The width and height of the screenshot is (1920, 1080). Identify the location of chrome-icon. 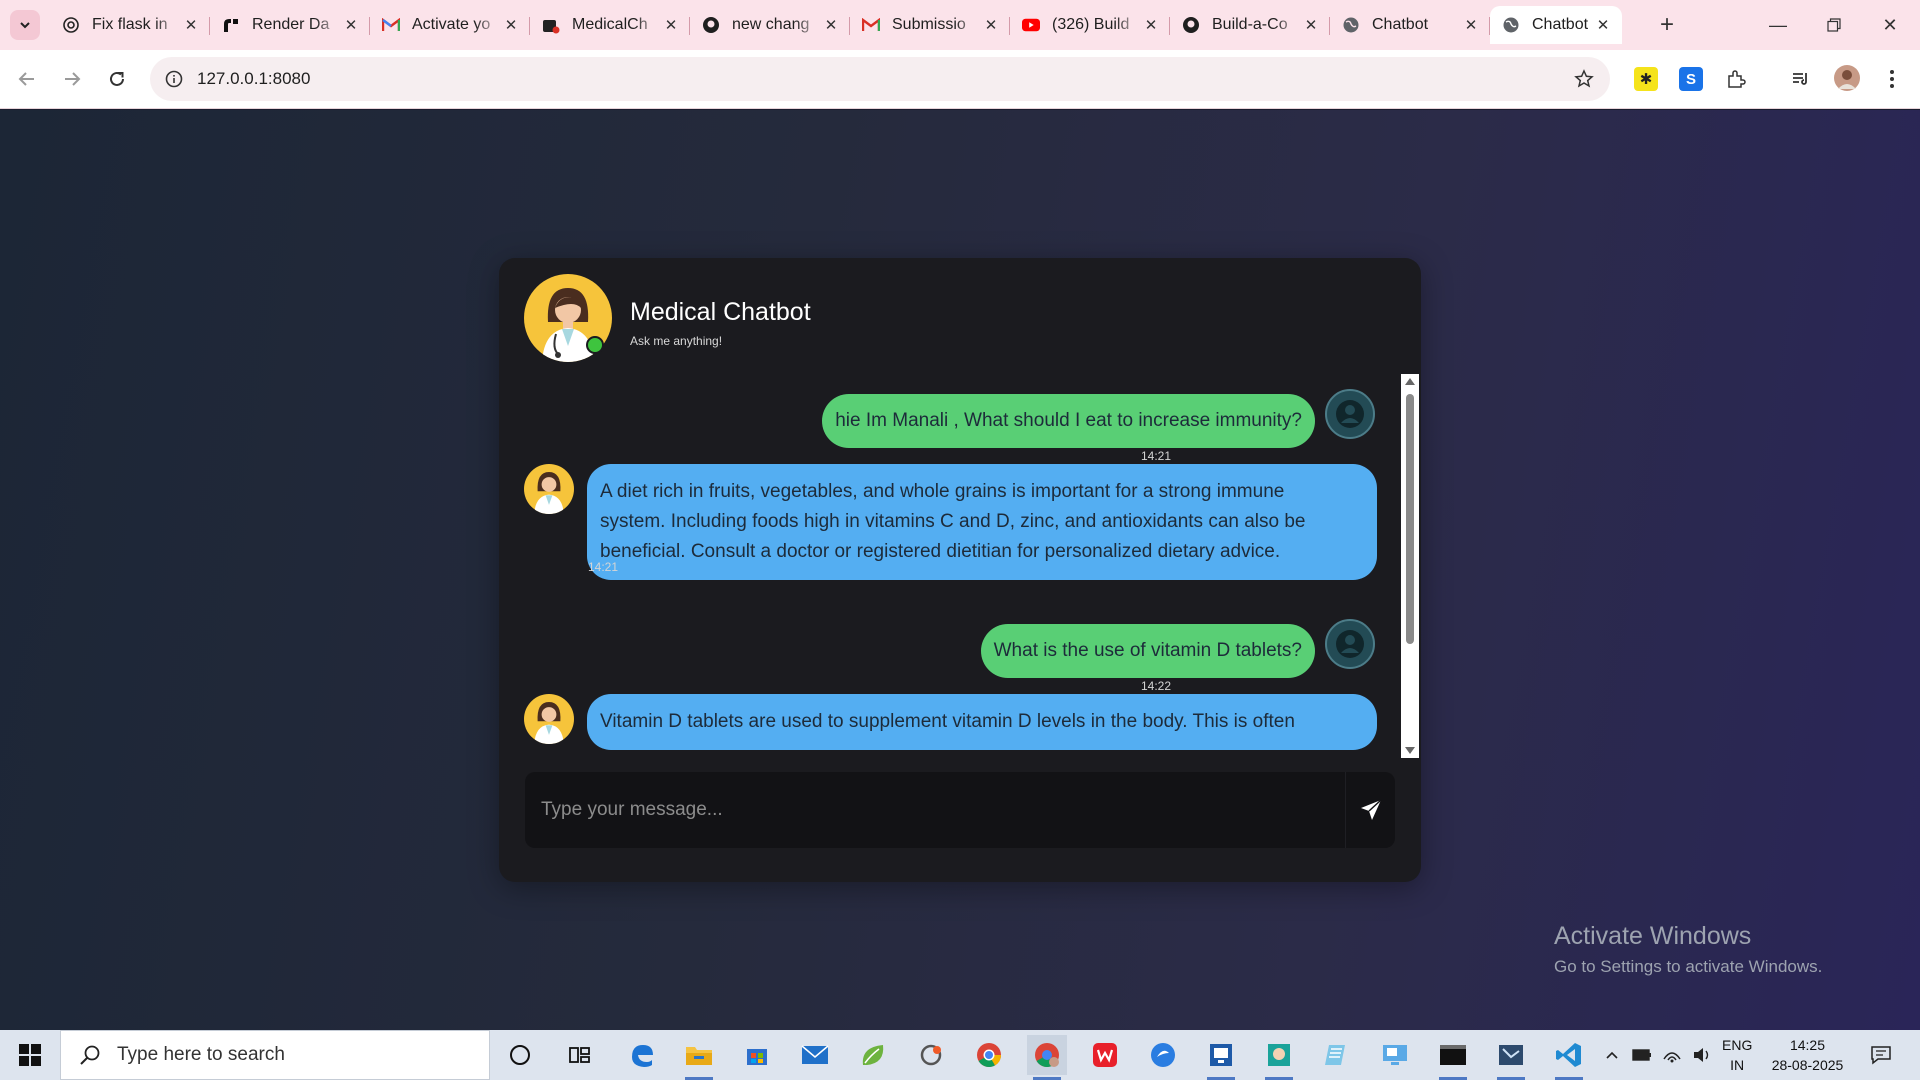
(989, 1055).